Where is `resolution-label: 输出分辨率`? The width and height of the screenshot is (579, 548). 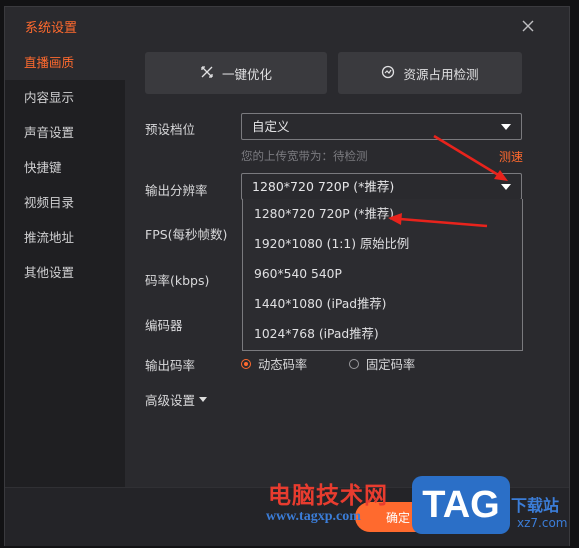 resolution-label: 输出分辨率 is located at coordinates (176, 190).